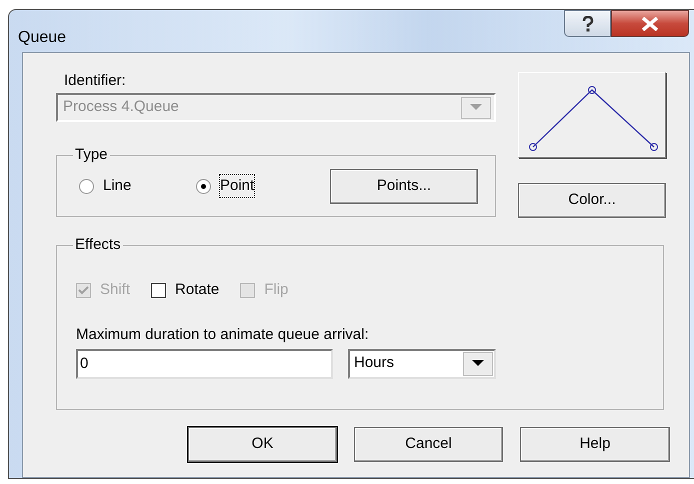 The width and height of the screenshot is (694, 484). I want to click on dialog-button: Cancel, so click(428, 444).